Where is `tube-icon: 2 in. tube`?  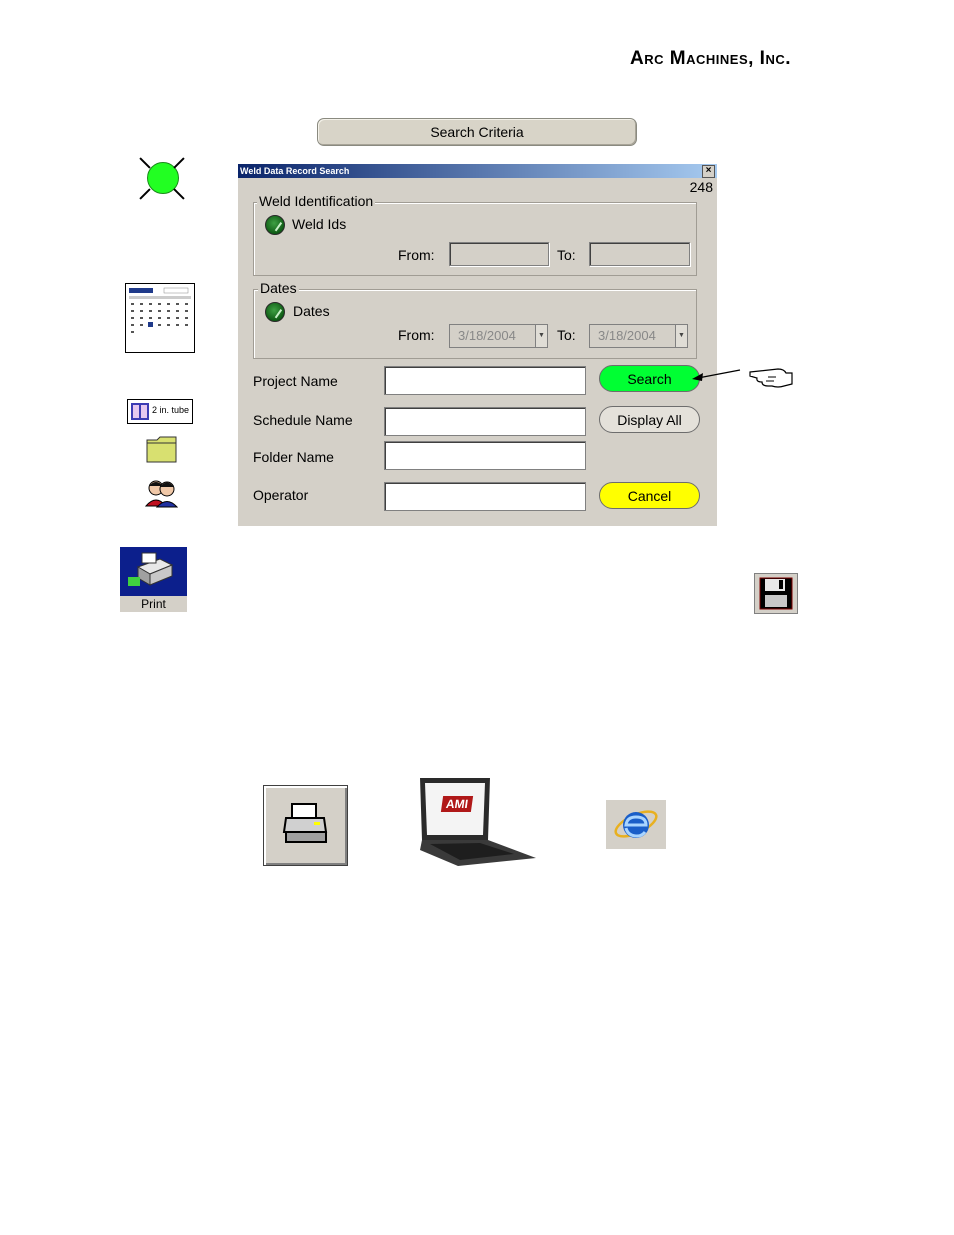 tube-icon: 2 in. tube is located at coordinates (160, 411).